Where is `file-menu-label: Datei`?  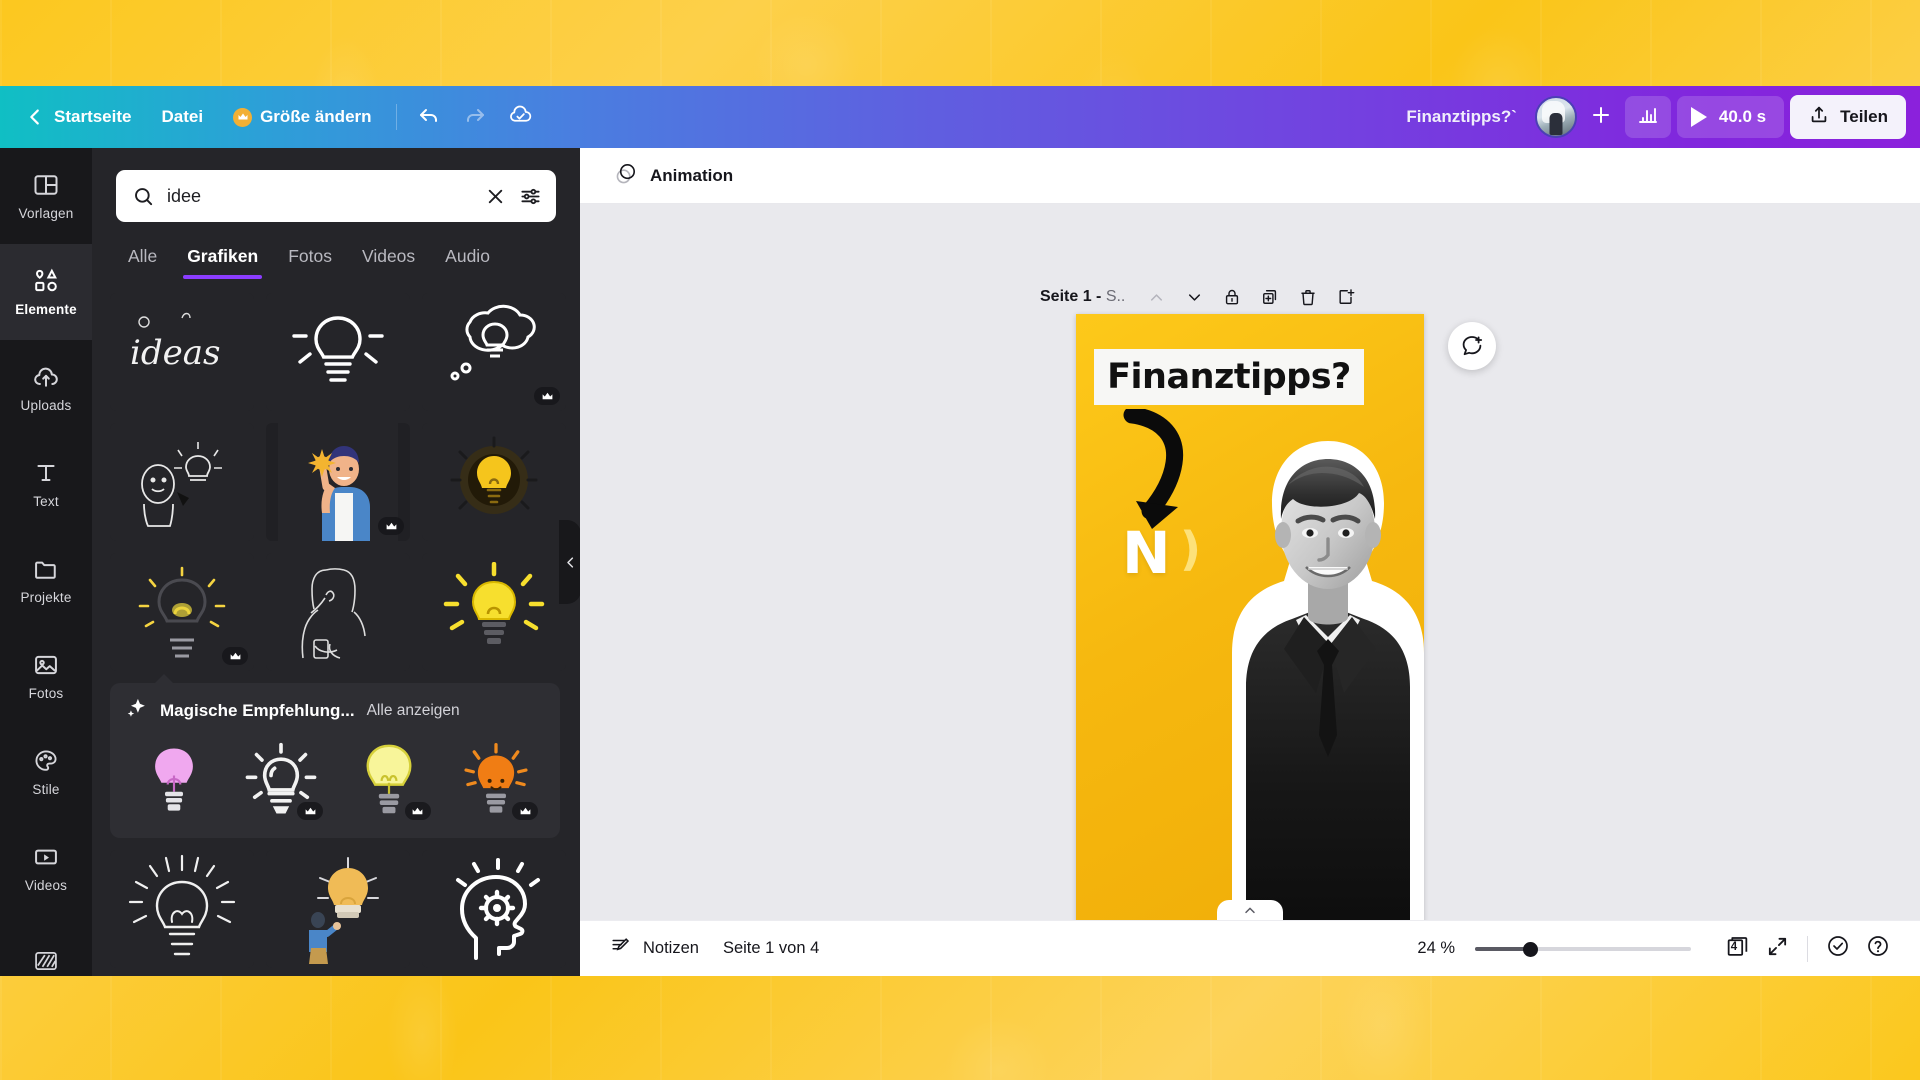
file-menu-label: Datei is located at coordinates (182, 116).